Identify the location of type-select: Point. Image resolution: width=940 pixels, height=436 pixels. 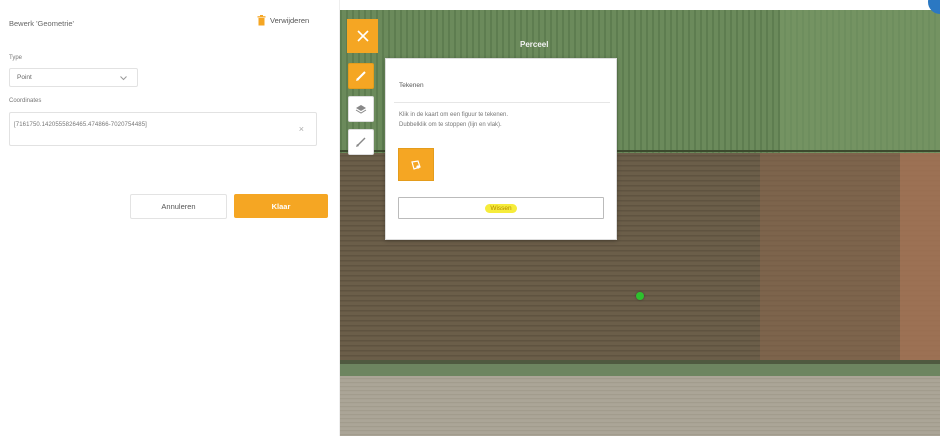
(73, 77).